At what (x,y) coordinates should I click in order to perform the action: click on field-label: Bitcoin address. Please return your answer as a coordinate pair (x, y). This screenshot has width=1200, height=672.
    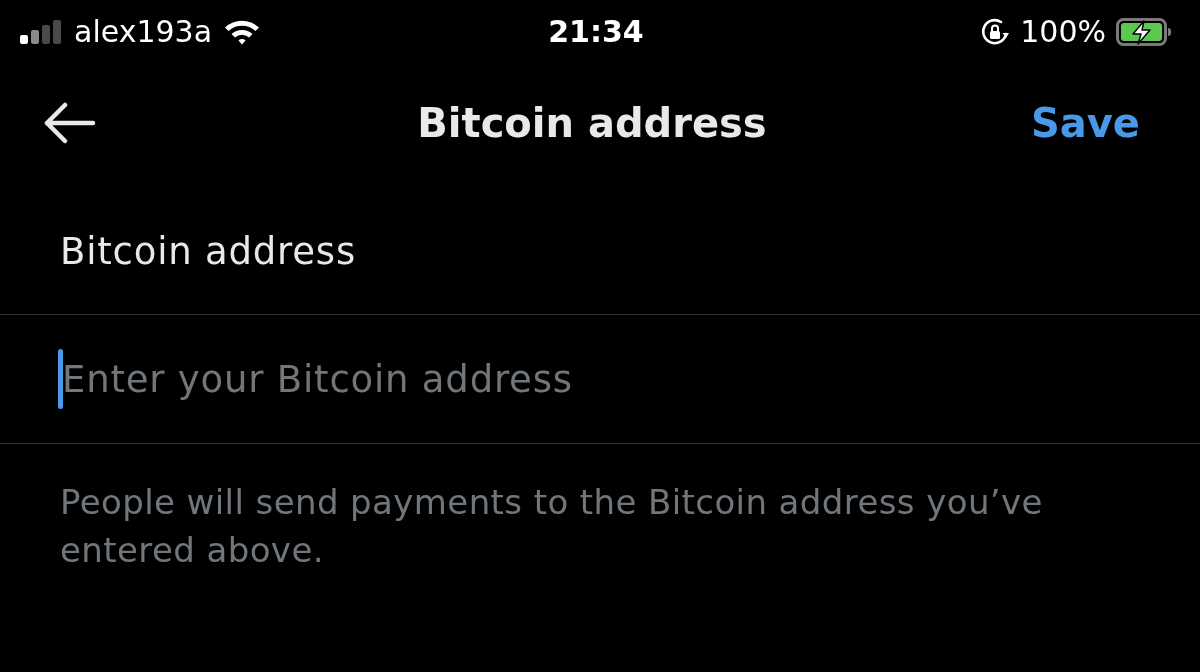
    Looking at the image, I should click on (208, 251).